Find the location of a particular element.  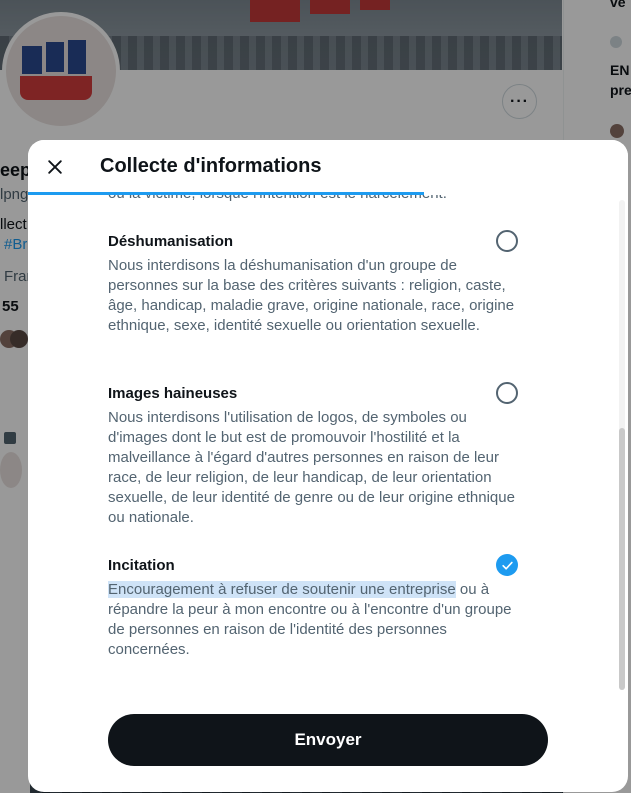

dialog-title: Collecte d'informations is located at coordinates (211, 166).